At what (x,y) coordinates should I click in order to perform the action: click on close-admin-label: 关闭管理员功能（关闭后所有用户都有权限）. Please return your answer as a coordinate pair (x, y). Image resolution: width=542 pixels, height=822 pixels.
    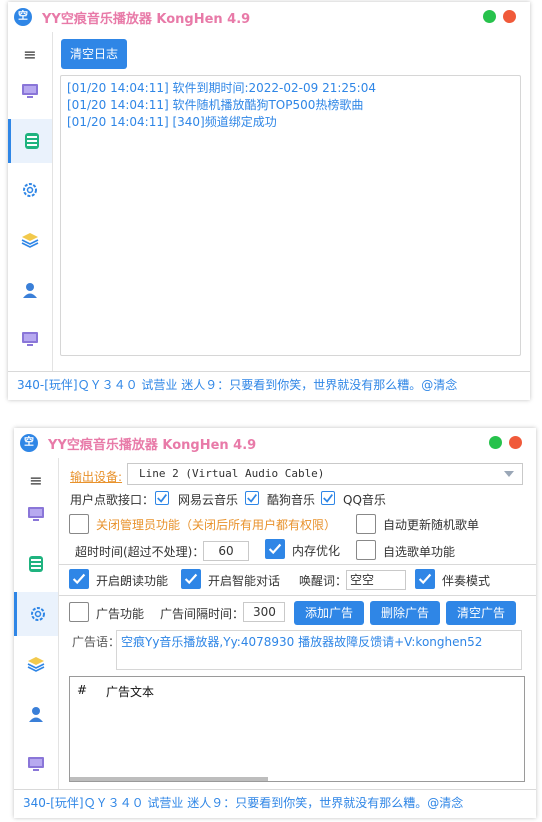
    Looking at the image, I should click on (216, 525).